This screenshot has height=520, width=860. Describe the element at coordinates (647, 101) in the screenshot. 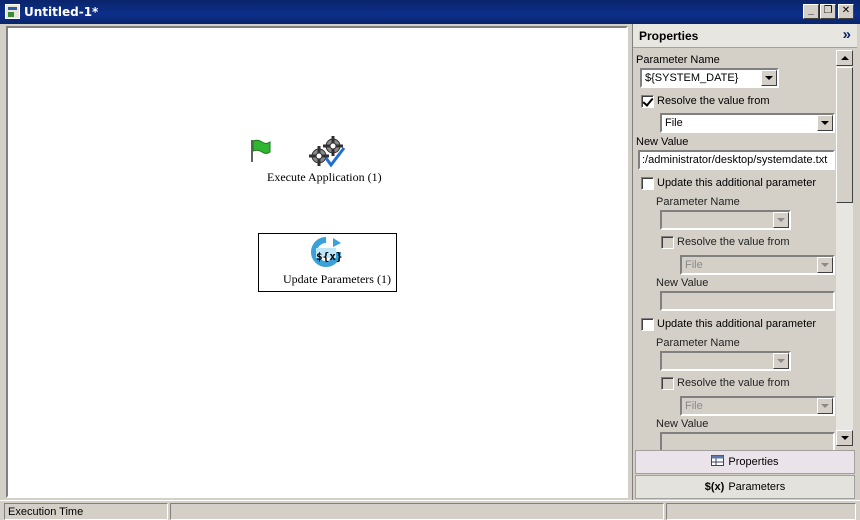

I see `resolve-checkbox` at that location.